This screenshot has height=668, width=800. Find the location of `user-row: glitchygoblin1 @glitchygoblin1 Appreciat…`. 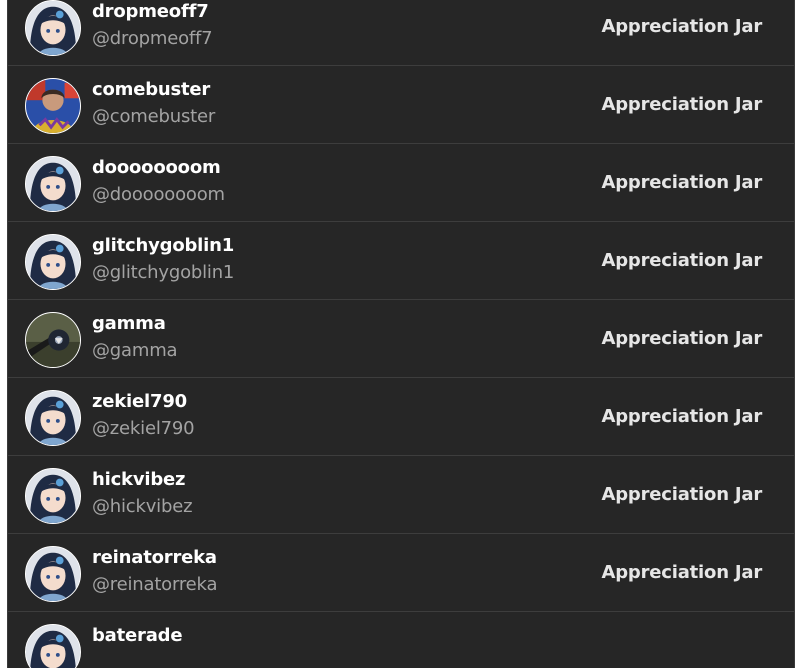

user-row: glitchygoblin1 @glitchygoblin1 Appreciat… is located at coordinates (401, 261).